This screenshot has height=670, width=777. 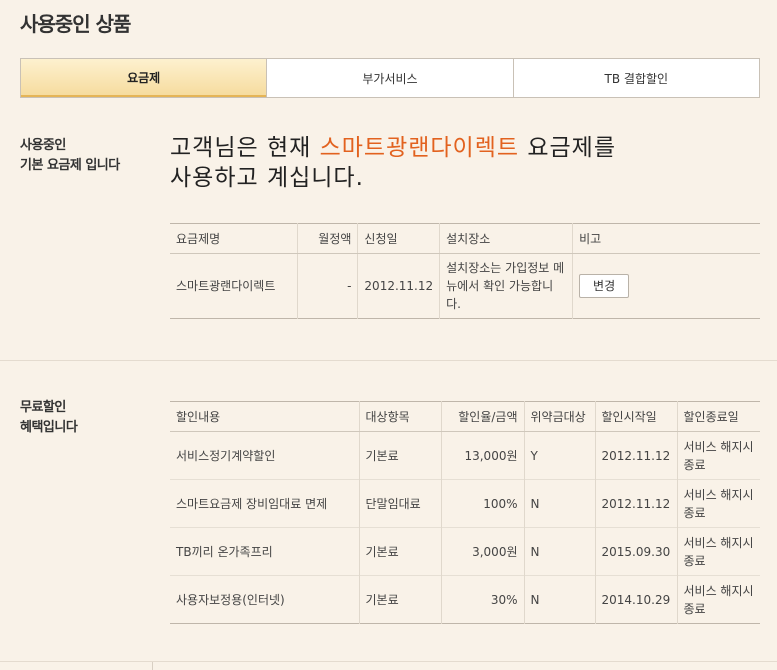 I want to click on table-header-row: 할인내용 대상항목 할인율/금액 위약금대상 할인시작일 할인종료일, so click(x=465, y=416).